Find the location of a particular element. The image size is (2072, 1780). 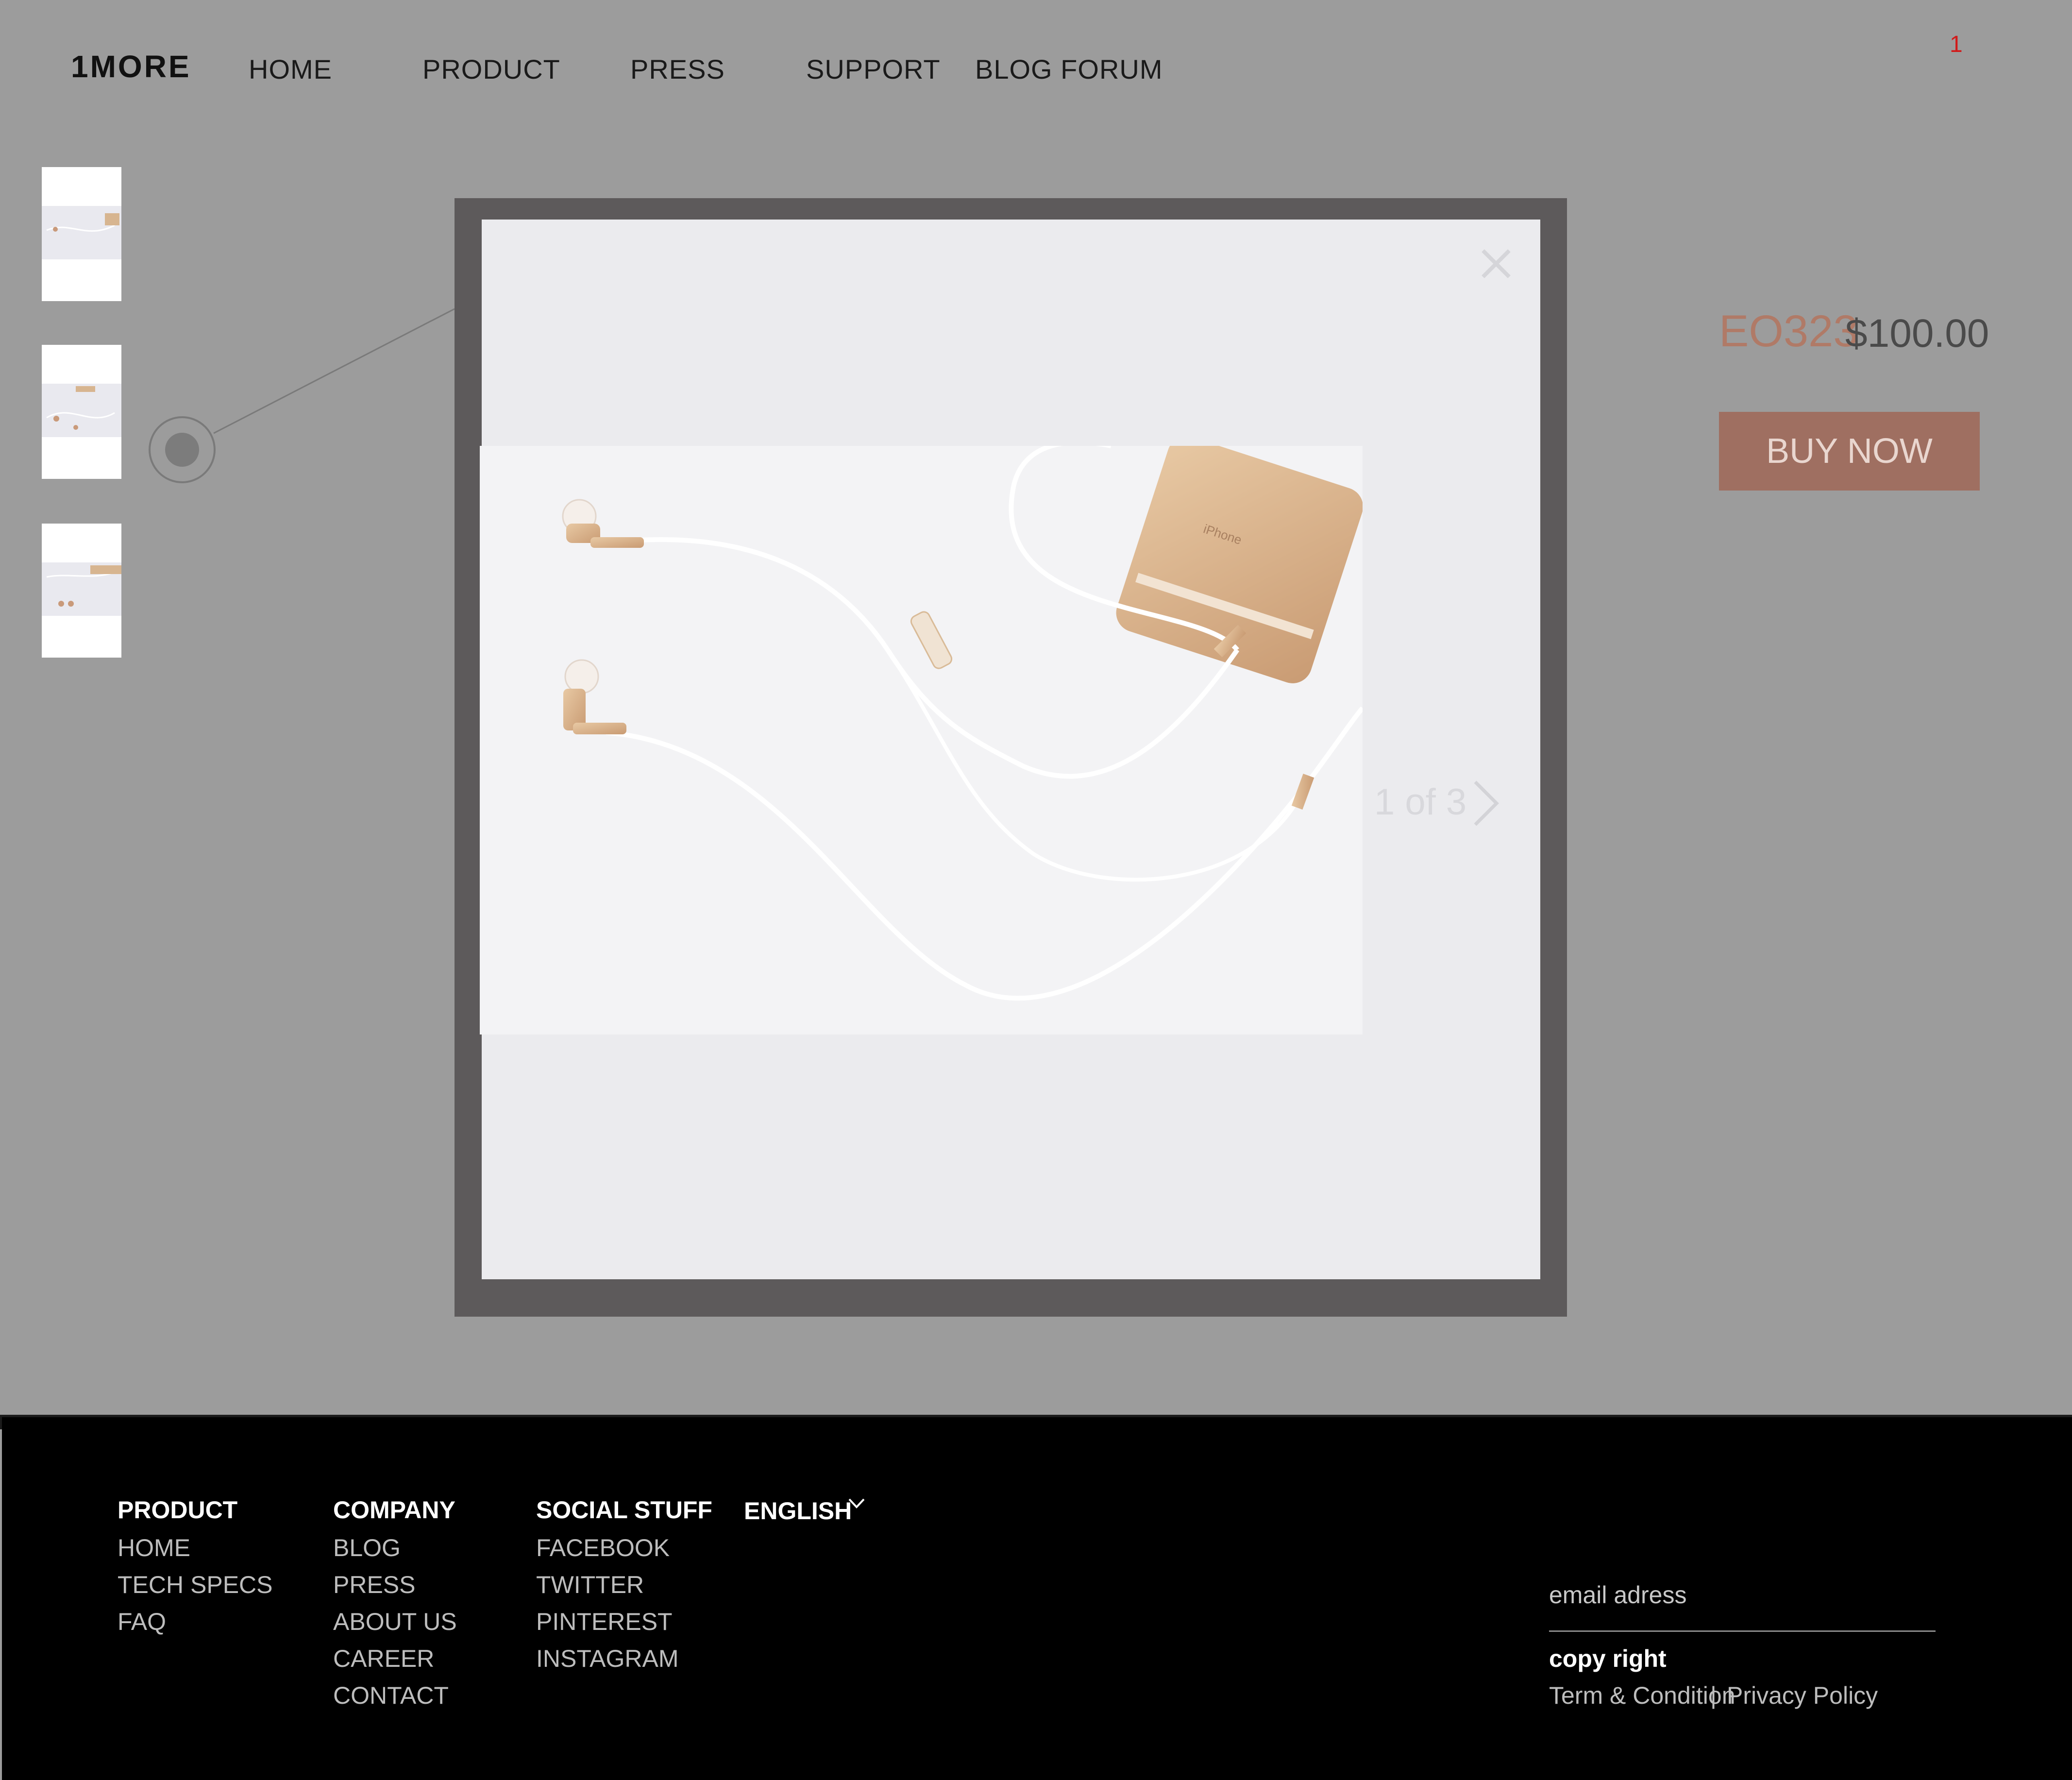

cart-count-badge: 1 is located at coordinates (1956, 45).